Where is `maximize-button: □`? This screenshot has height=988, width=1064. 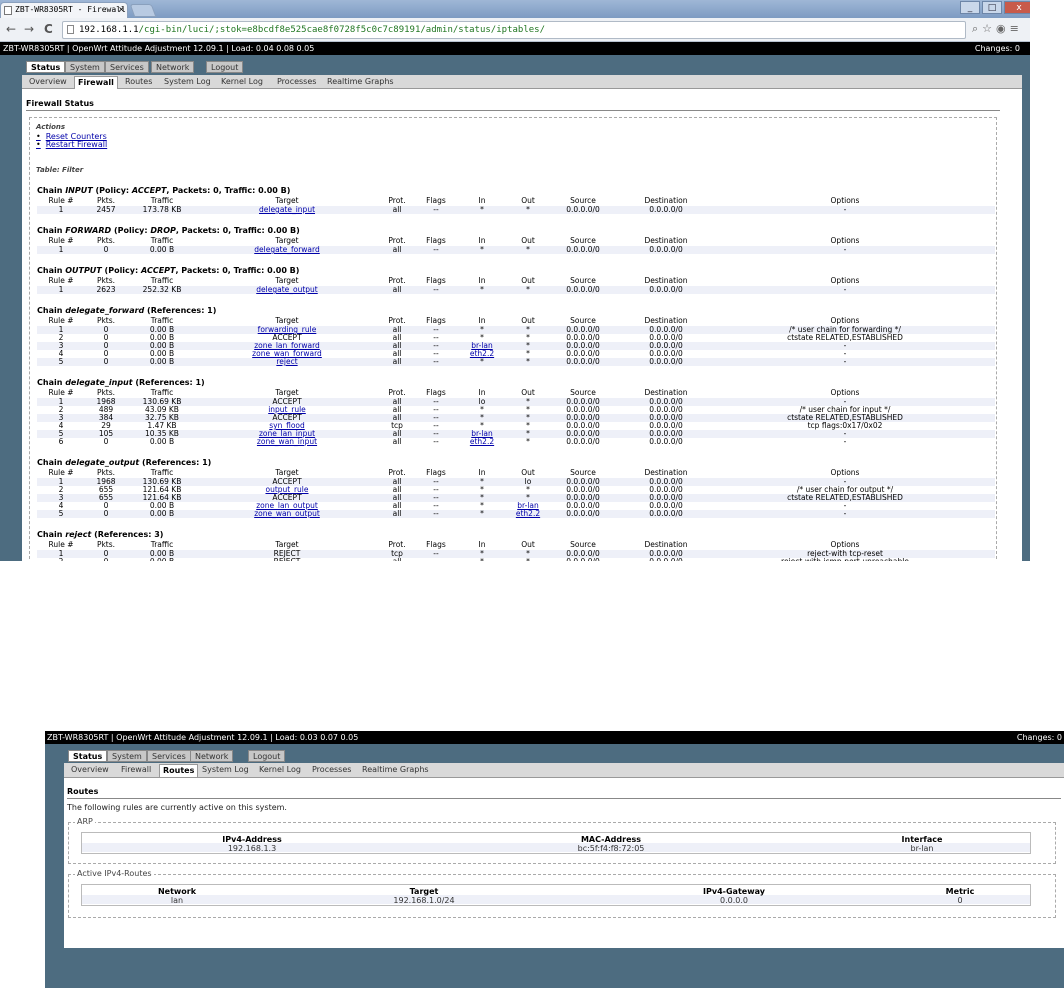 maximize-button: □ is located at coordinates (992, 7).